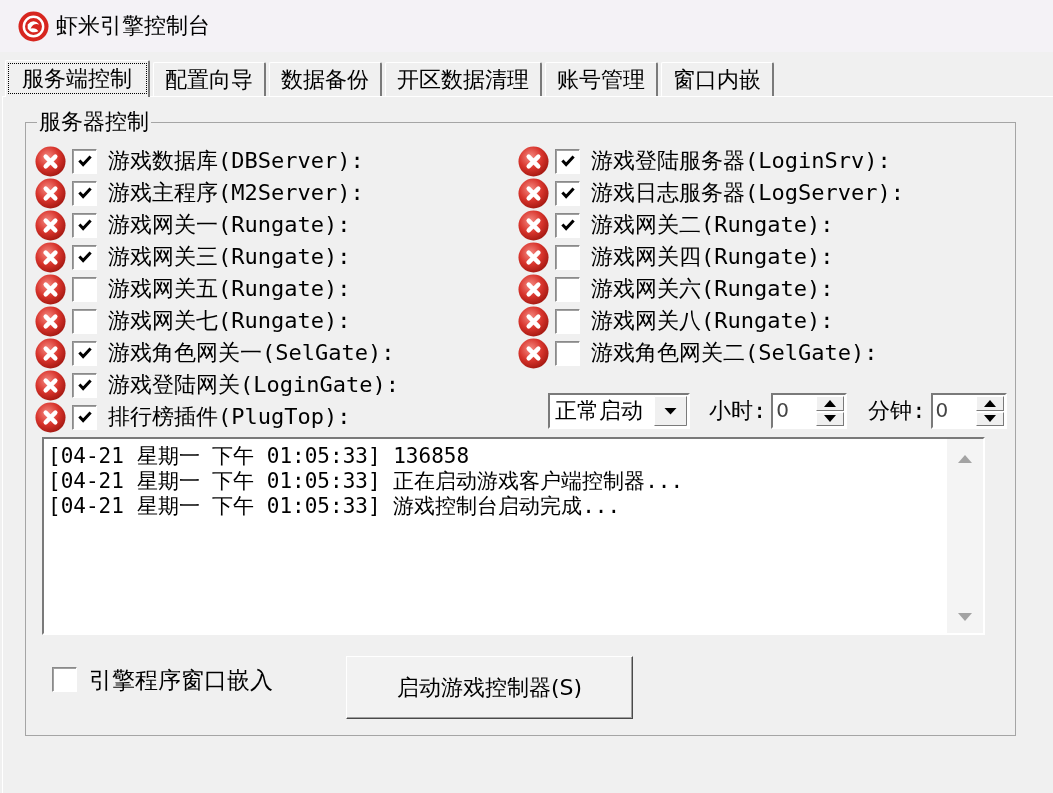  Describe the element at coordinates (712, 225) in the screenshot. I see `server-label: 游戏网关二(Rungate):` at that location.